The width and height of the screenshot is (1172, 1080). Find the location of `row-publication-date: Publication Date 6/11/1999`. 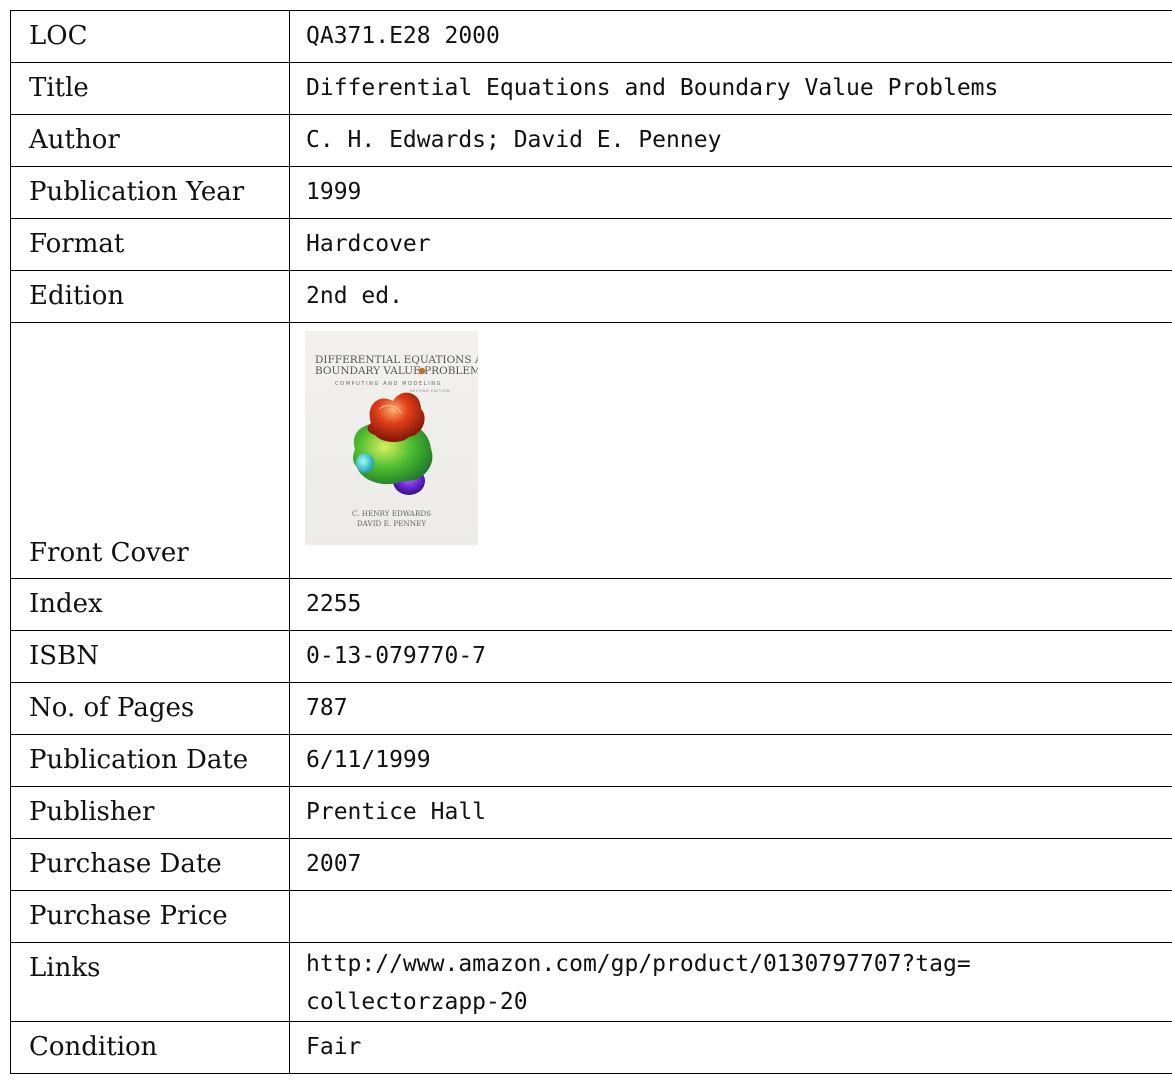

row-publication-date: Publication Date 6/11/1999 is located at coordinates (591, 760).